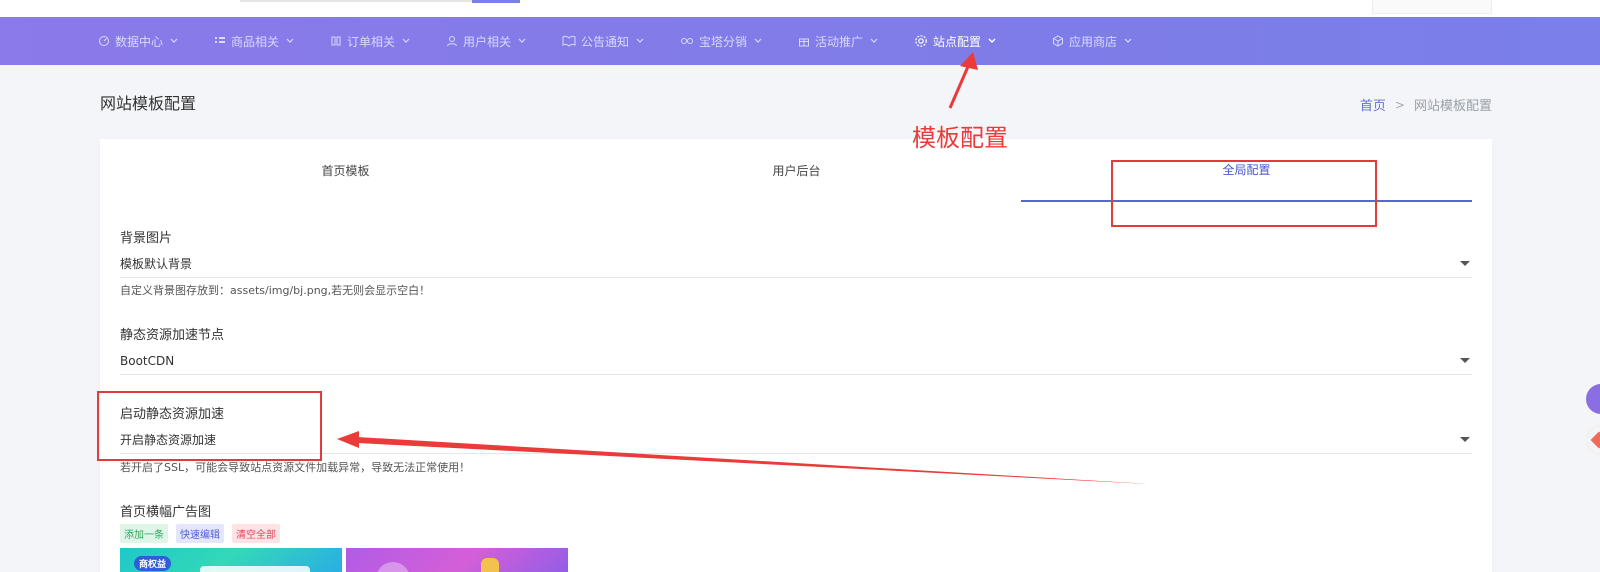 This screenshot has height=572, width=1600. I want to click on annotation-arrow-up, so click(963, 80).